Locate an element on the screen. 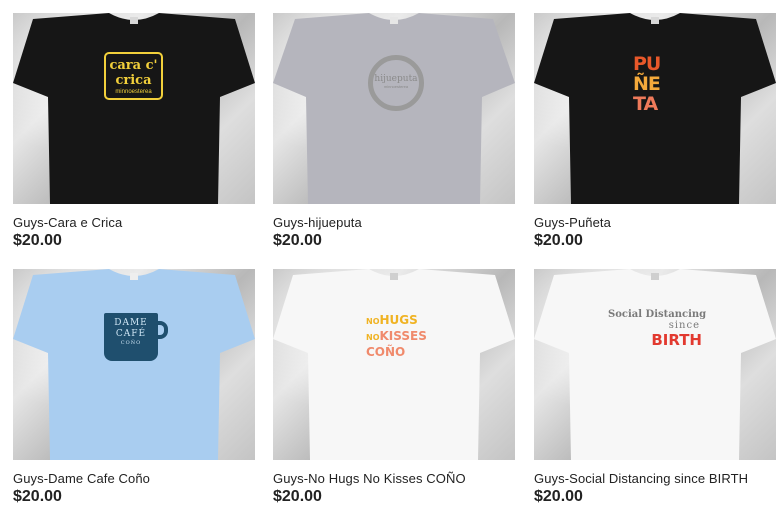 Image resolution: width=784 pixels, height=514 pixels. product-image: NOHUGS NOKISSES COÑO is located at coordinates (394, 364).